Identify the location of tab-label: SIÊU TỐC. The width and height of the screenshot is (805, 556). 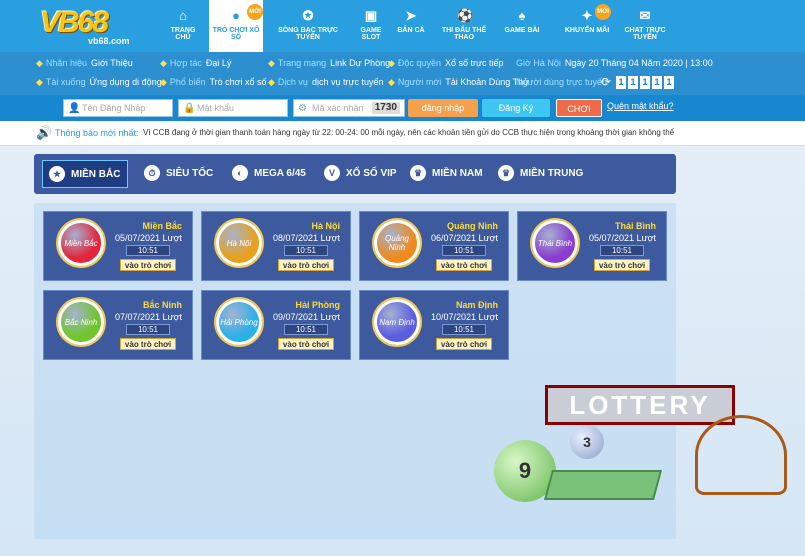
(190, 173).